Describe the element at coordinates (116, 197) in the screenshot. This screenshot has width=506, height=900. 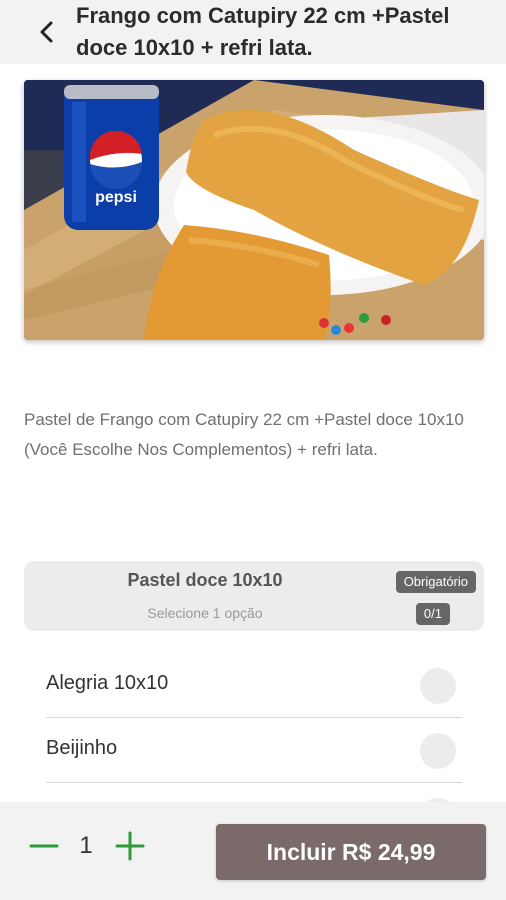
I see `pepsi-logo-text: pepsi` at that location.